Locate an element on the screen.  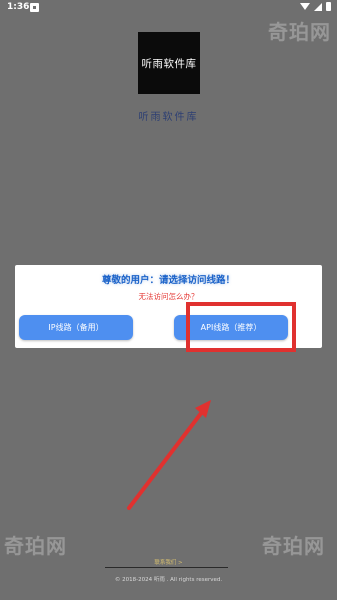
copyright-text: © 2018-2024 听雨 . All rights reserved. is located at coordinates (168, 580).